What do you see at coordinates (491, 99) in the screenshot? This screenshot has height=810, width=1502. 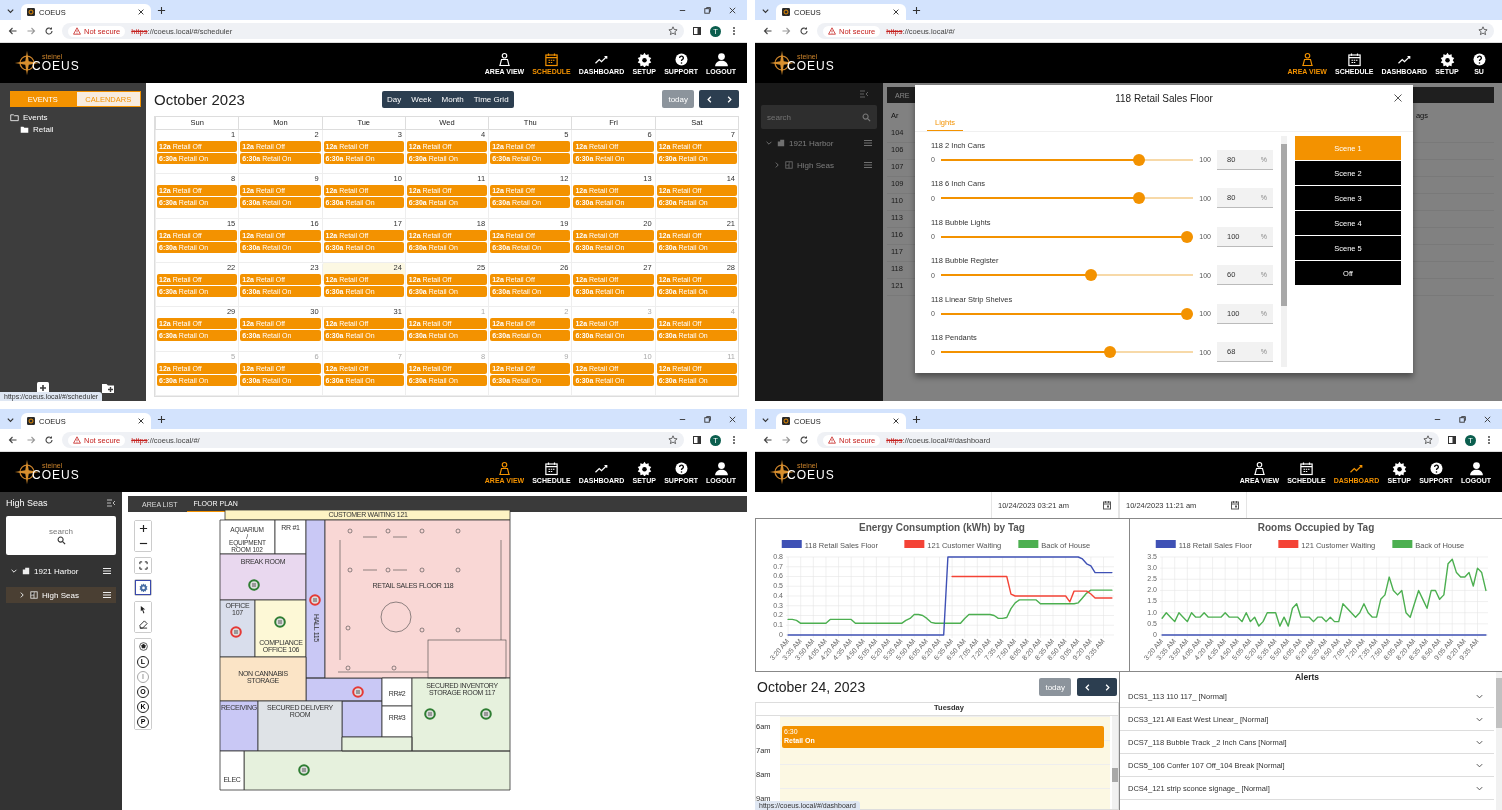 I see `view-button: Time Grid` at bounding box center [491, 99].